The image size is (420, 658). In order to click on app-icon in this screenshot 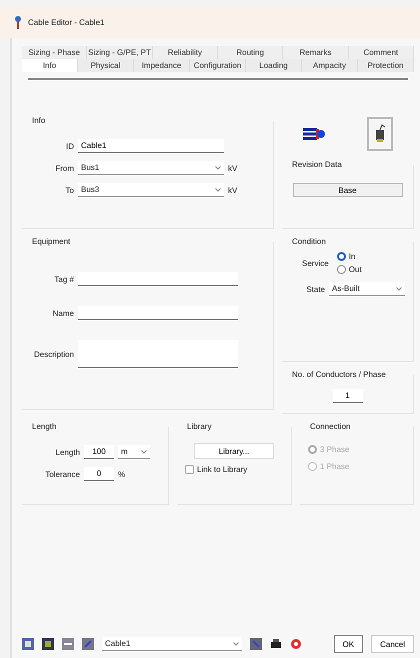, I will do `click(18, 22)`.